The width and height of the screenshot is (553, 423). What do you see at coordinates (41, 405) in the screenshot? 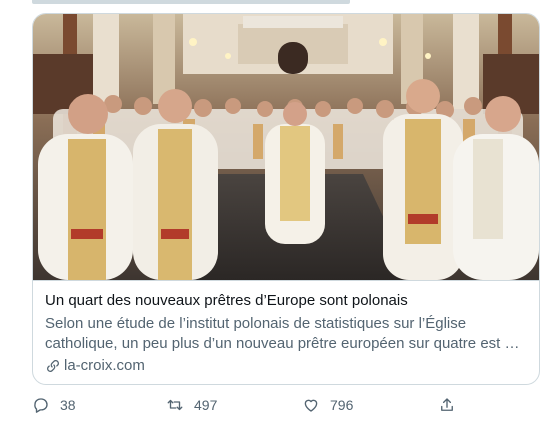
I see `reply-icon` at bounding box center [41, 405].